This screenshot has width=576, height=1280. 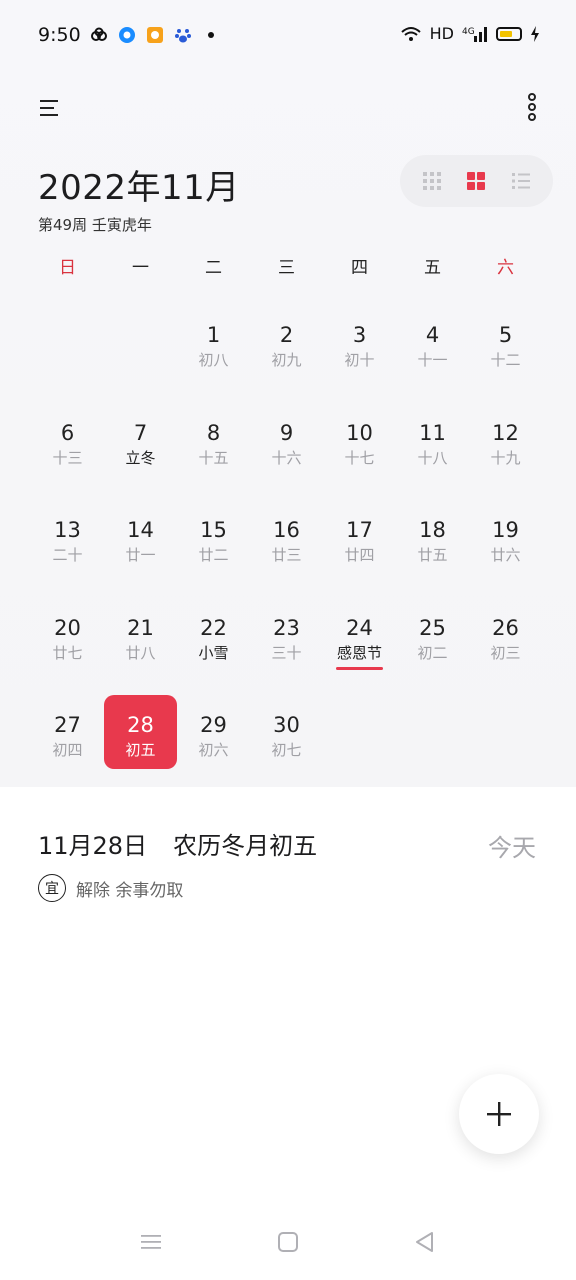 I want to click on day-lunar-label: 初十, so click(x=359, y=360).